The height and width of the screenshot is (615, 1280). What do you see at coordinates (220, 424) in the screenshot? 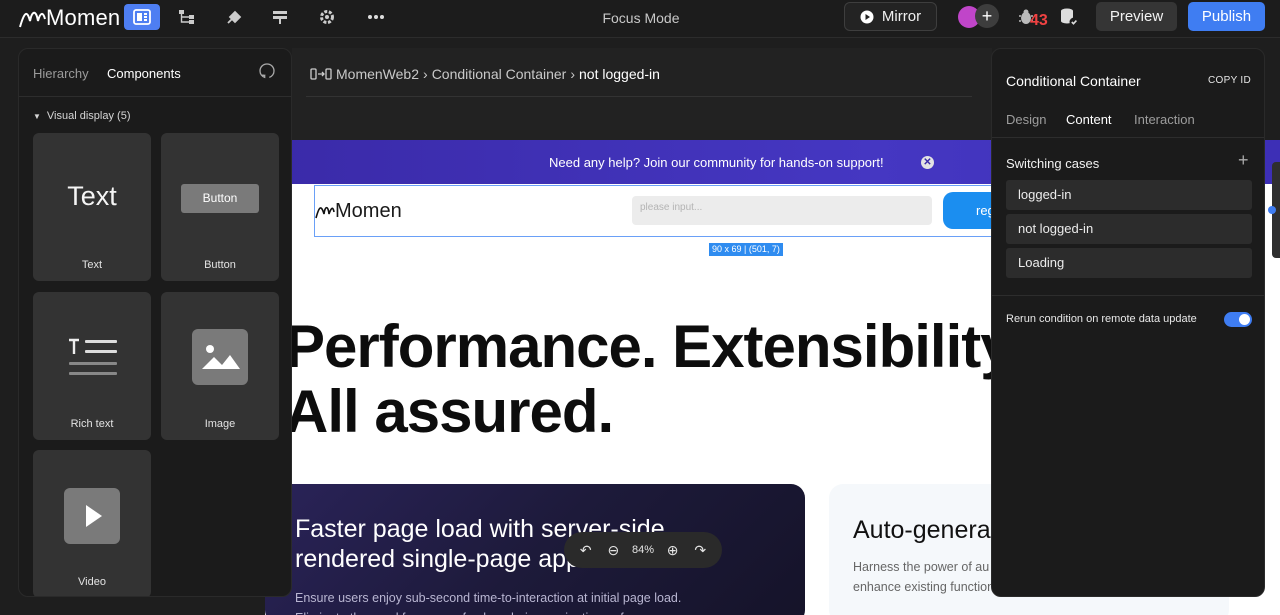
I see `component-label: Image` at bounding box center [220, 424].